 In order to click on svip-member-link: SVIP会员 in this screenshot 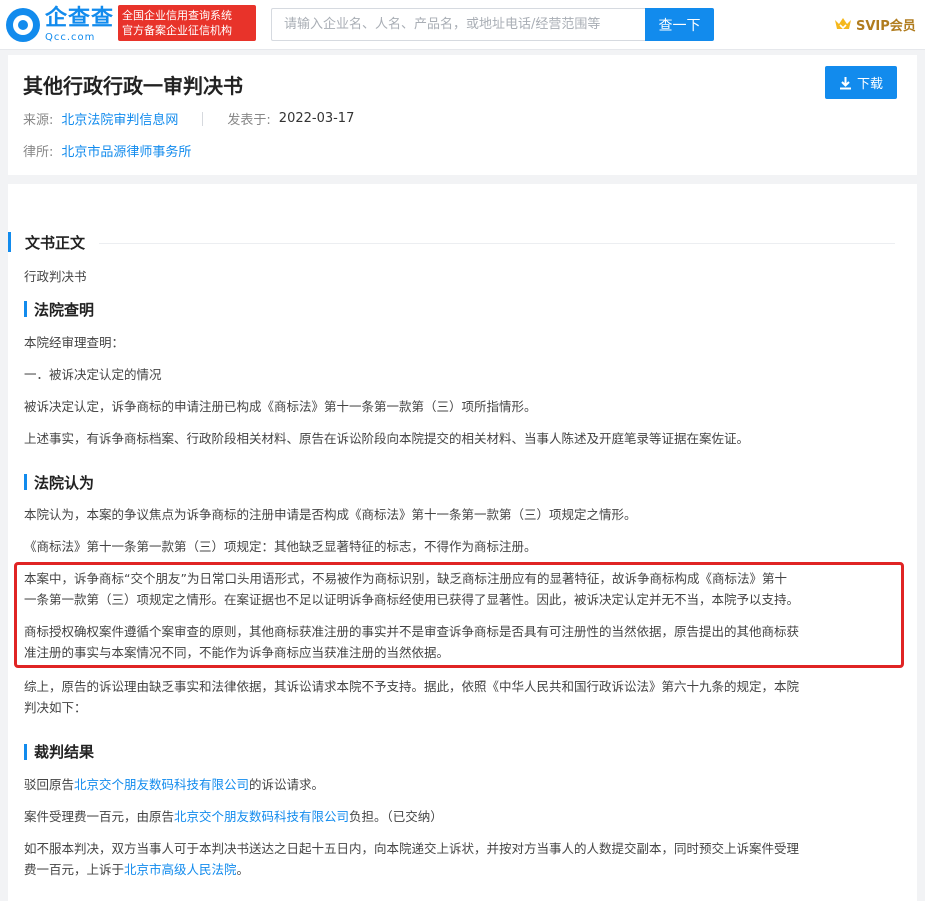, I will do `click(875, 24)`.